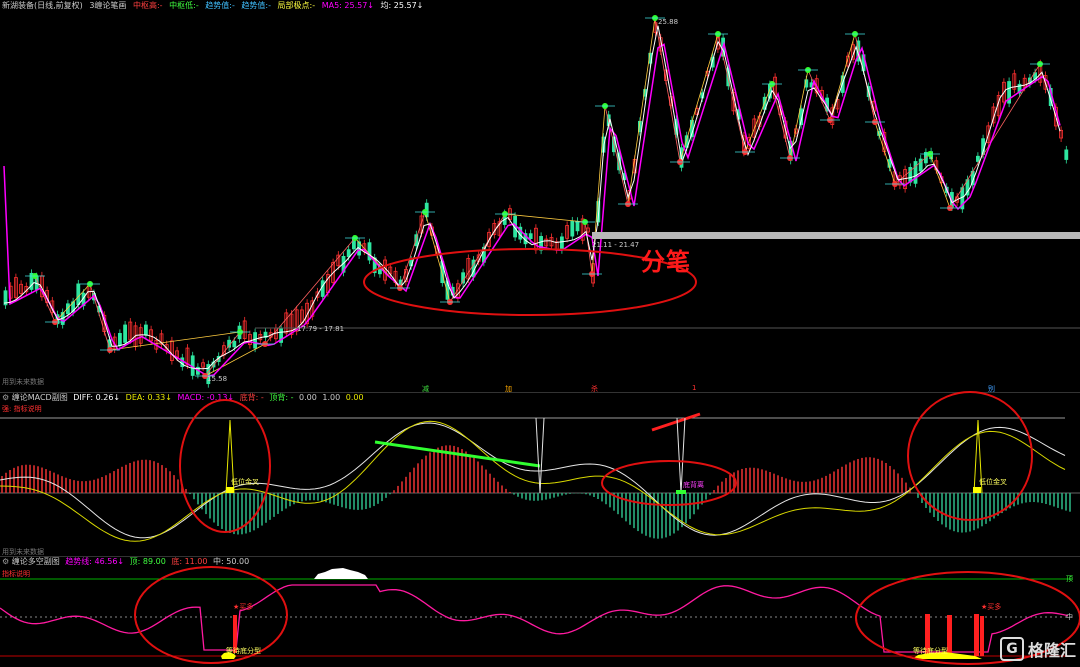 Image resolution: width=1080 pixels, height=667 pixels. Describe the element at coordinates (341, 573) in the screenshot. I see `ls-top-hump` at that location.